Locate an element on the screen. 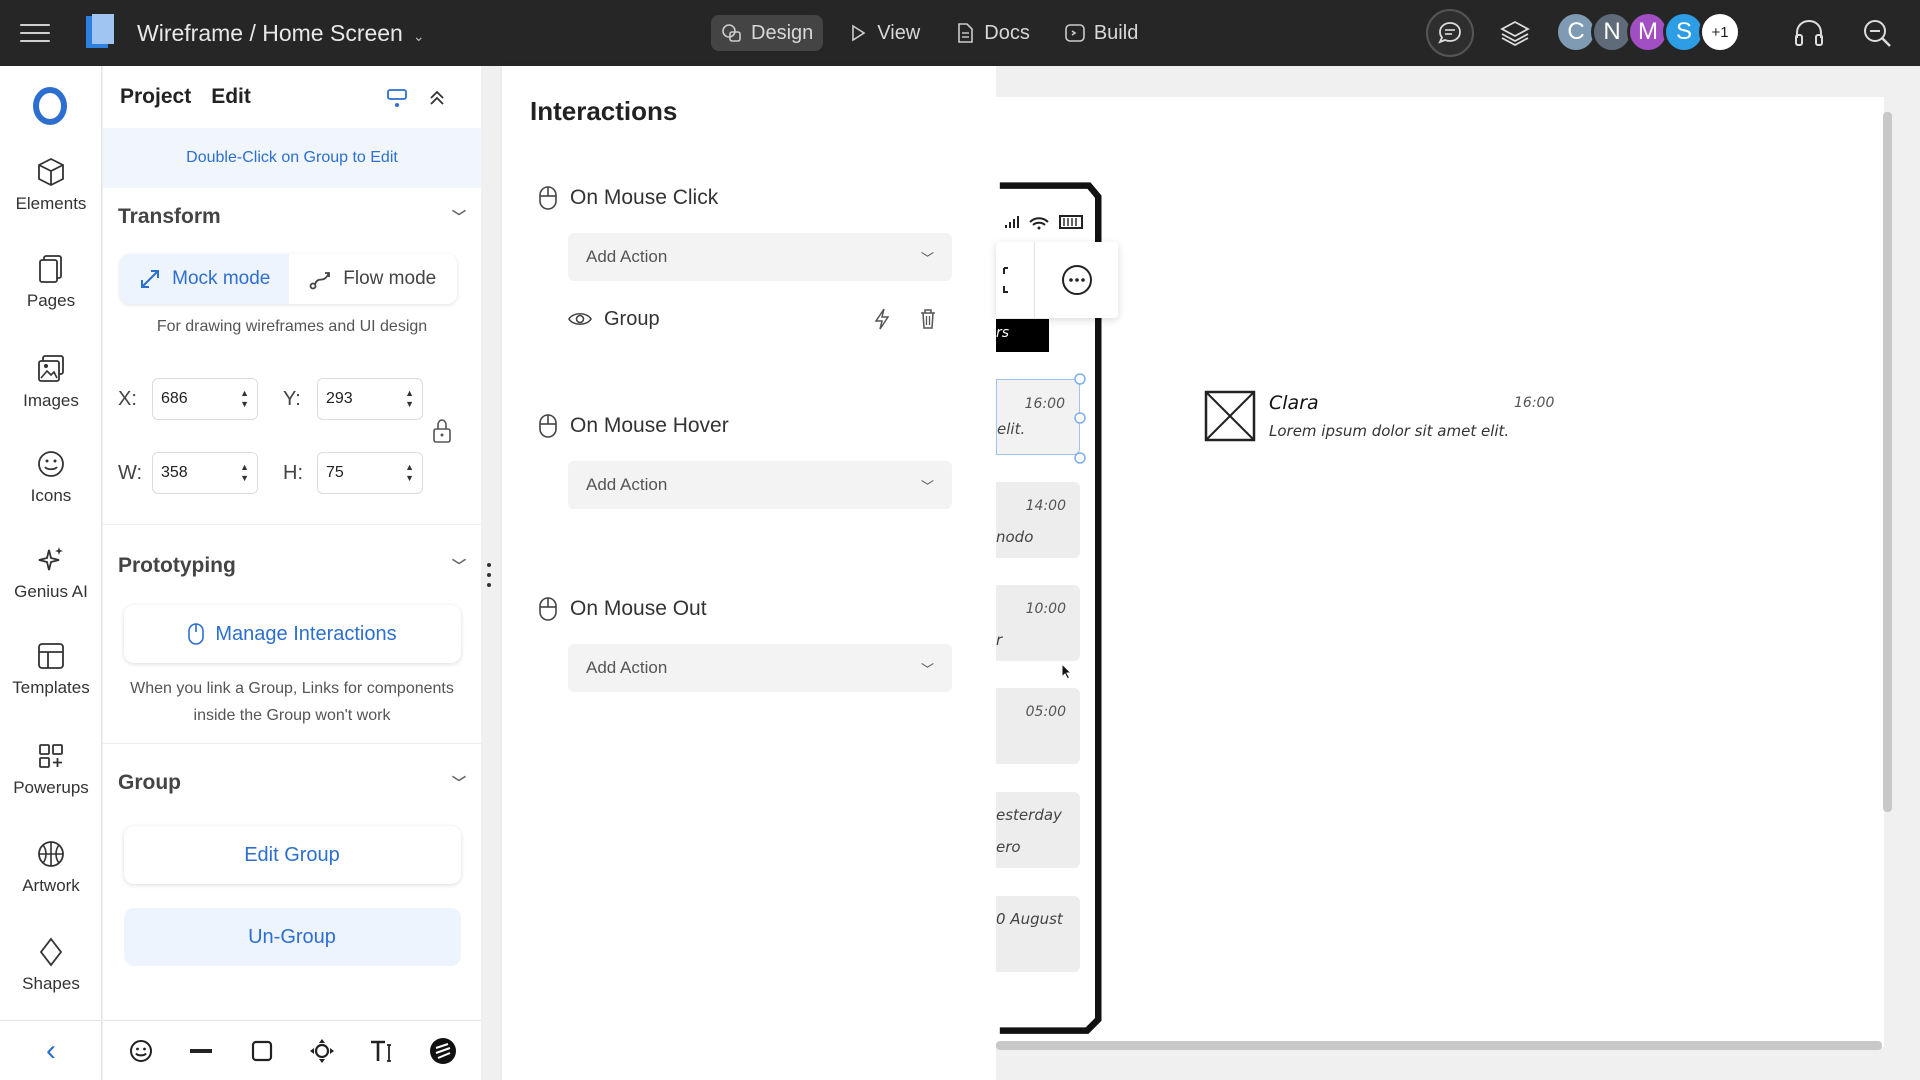 The height and width of the screenshot is (1080, 1920). component-icon is located at coordinates (397, 98).